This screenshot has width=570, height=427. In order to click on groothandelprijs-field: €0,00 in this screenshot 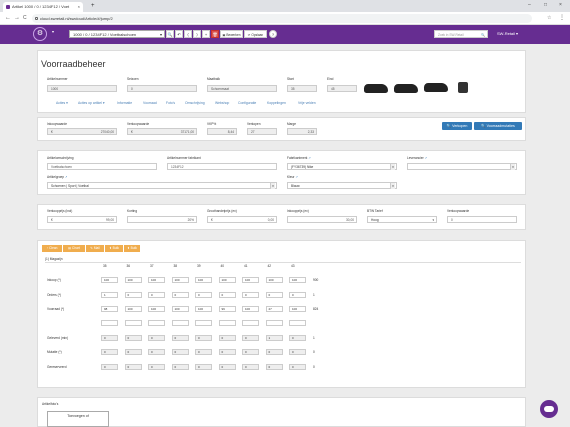, I will do `click(242, 219)`.